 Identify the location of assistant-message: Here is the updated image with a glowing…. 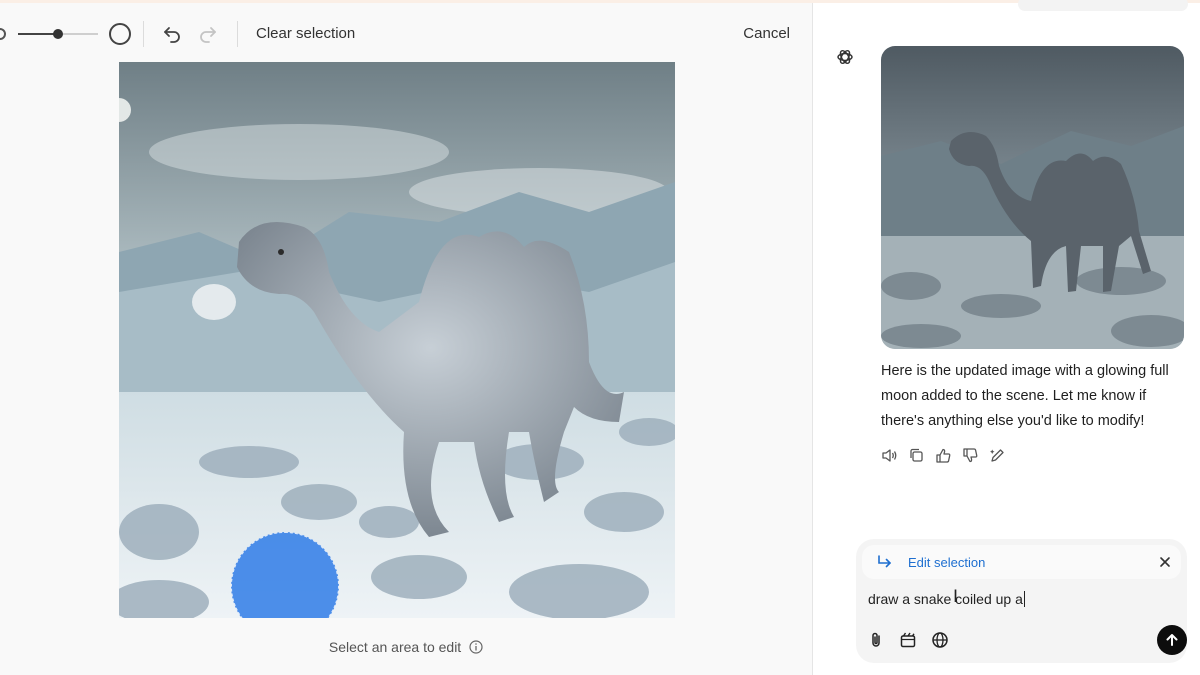
(1025, 396).